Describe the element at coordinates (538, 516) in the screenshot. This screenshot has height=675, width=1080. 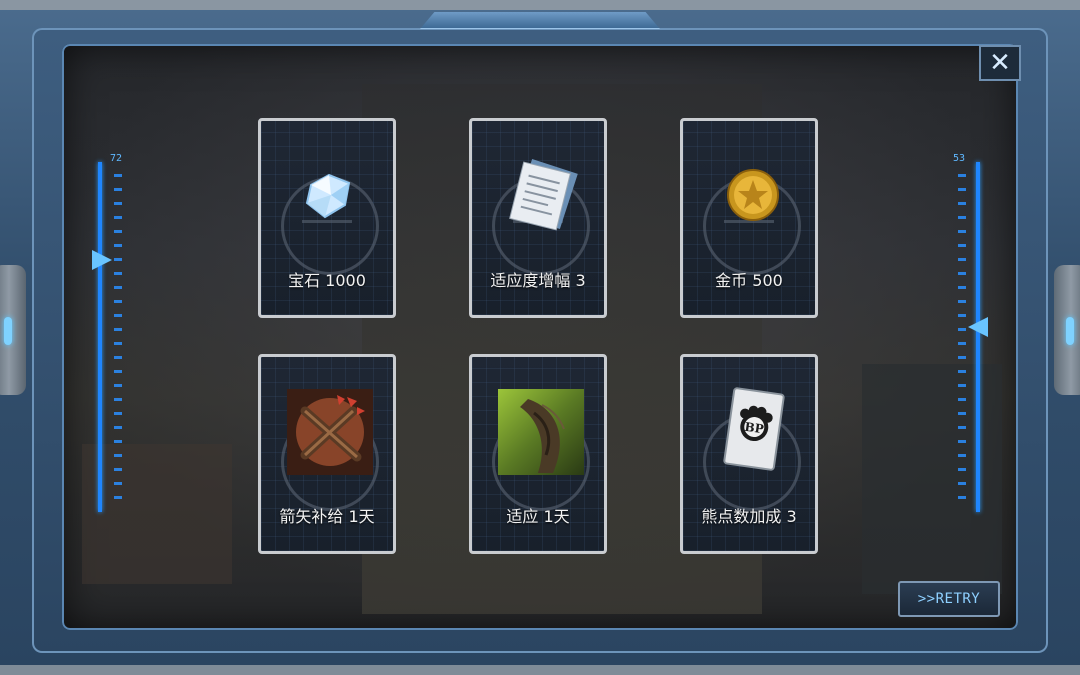
I see `reward-label: 适应 1天` at that location.